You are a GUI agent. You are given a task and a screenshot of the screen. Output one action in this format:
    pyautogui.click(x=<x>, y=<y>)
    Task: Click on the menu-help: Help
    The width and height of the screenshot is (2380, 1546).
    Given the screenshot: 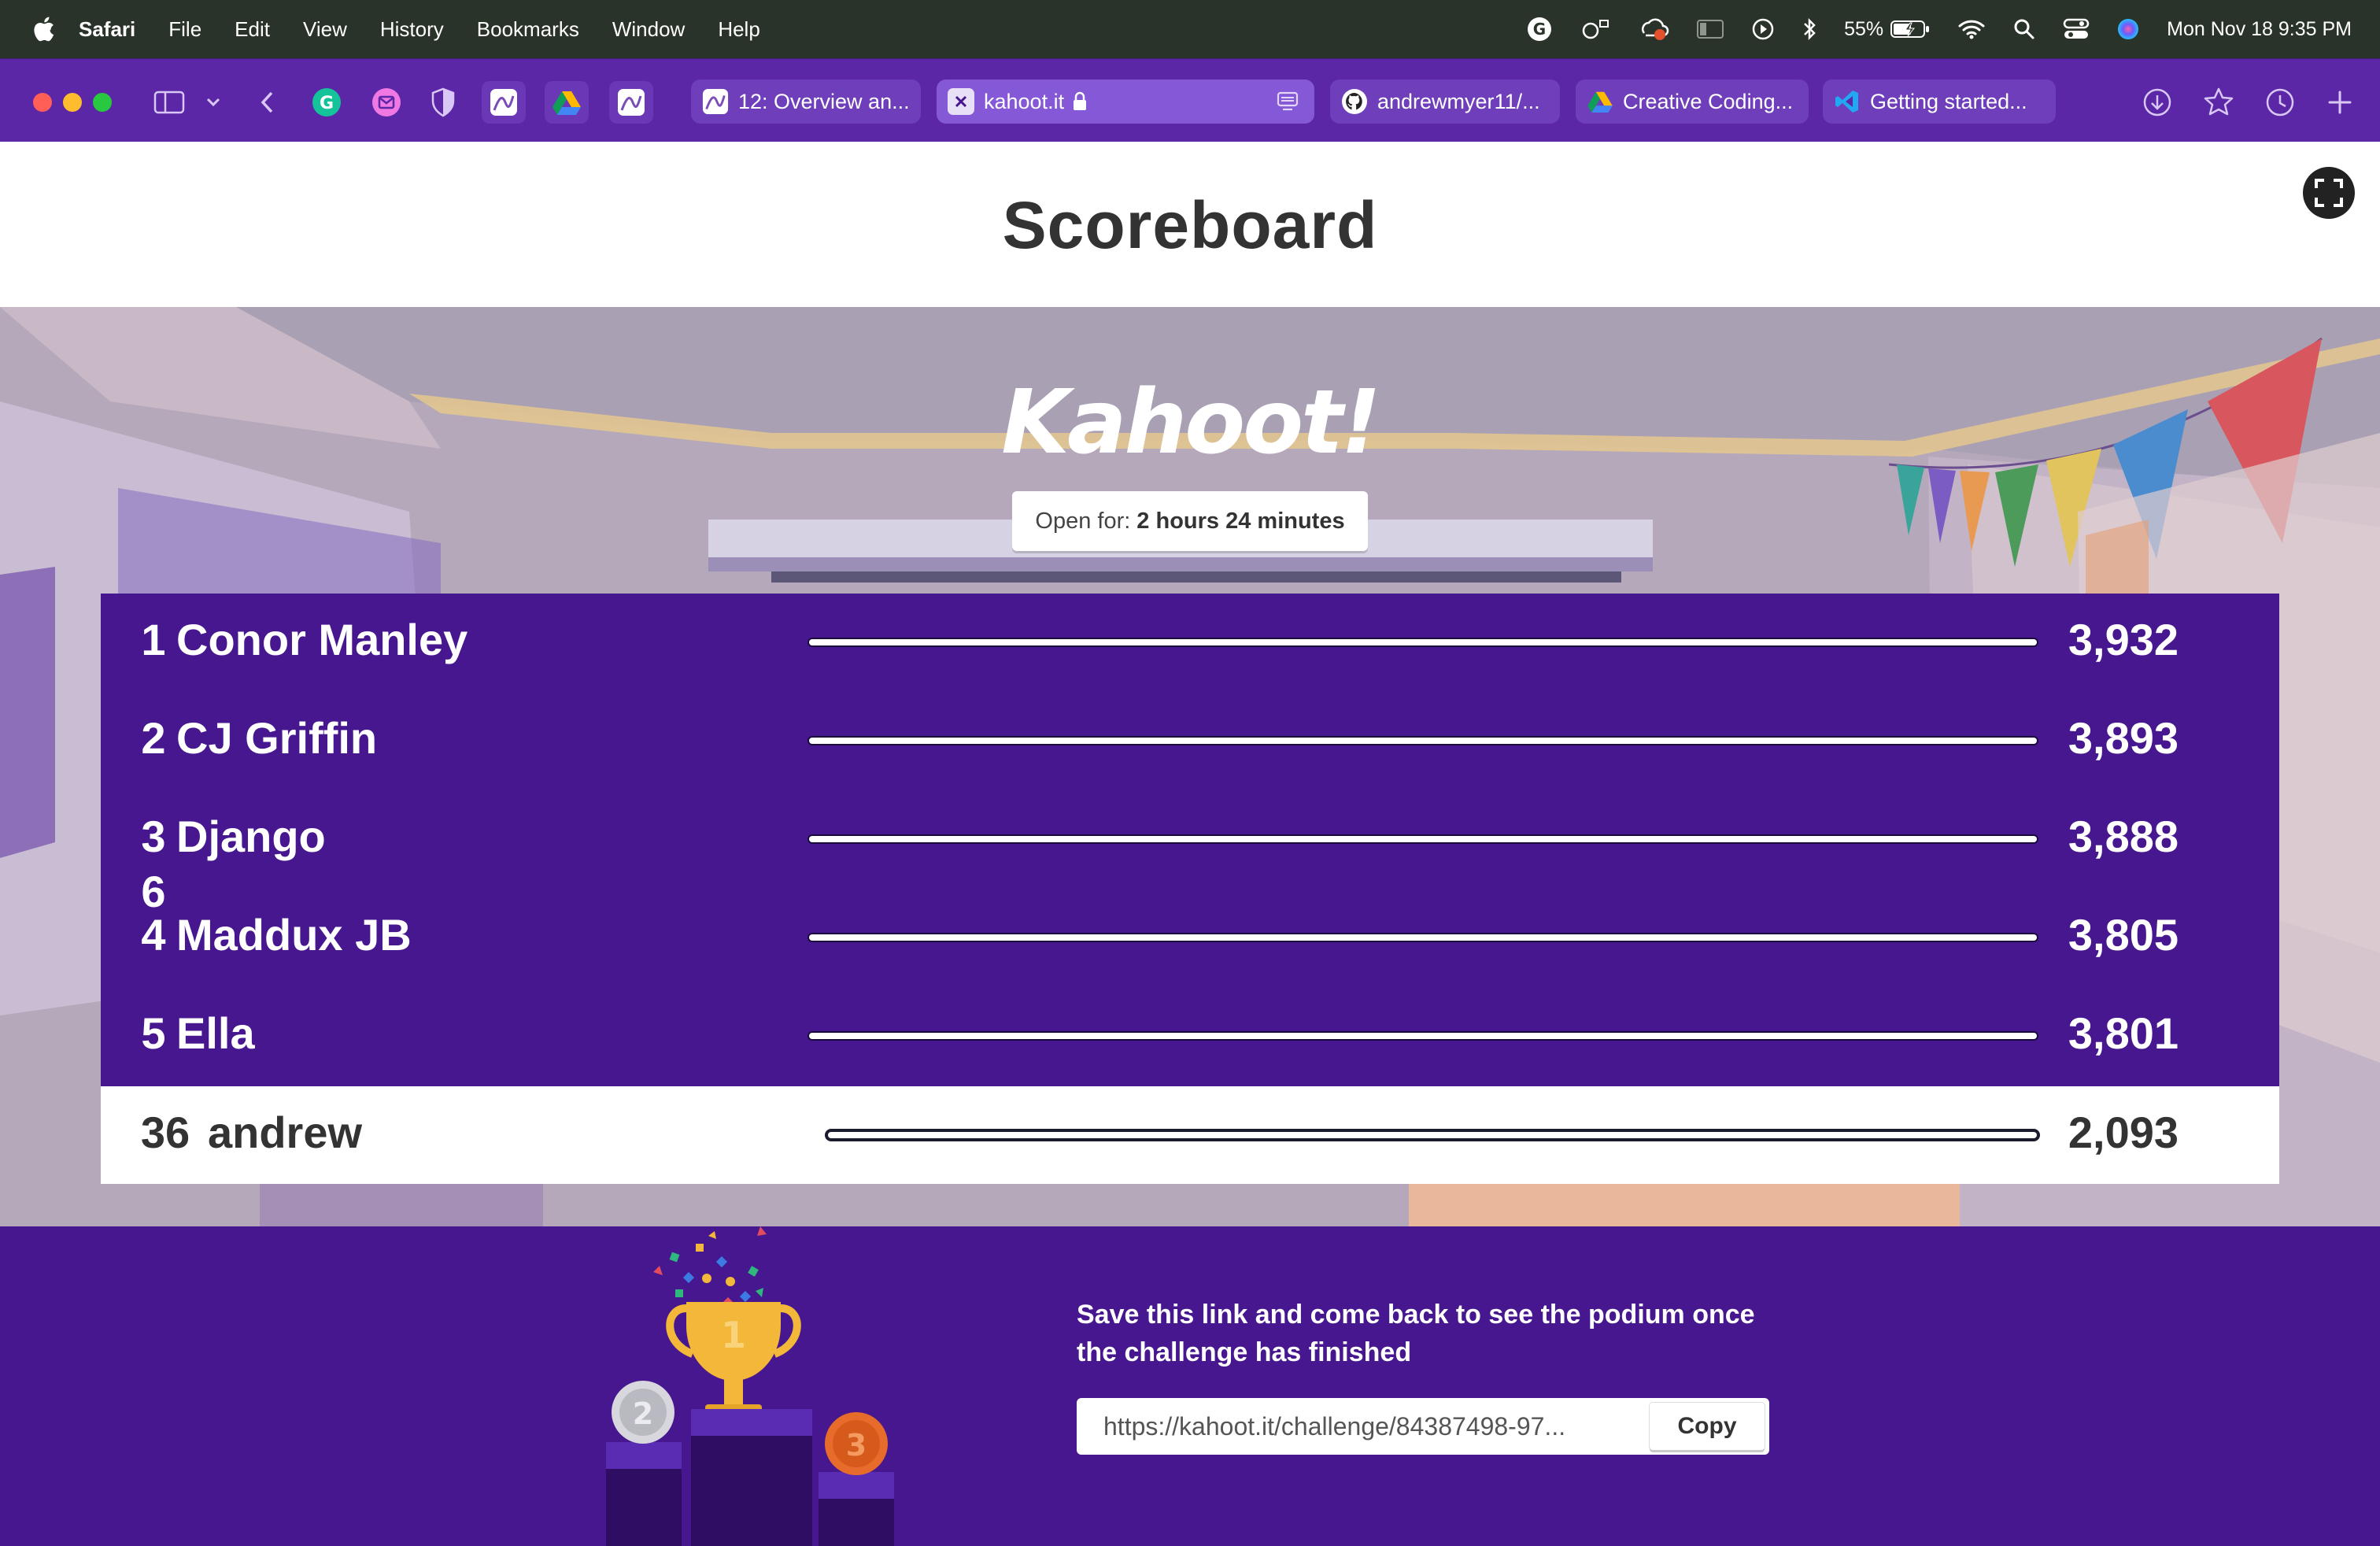 What is the action you would take?
    pyautogui.click(x=738, y=29)
    